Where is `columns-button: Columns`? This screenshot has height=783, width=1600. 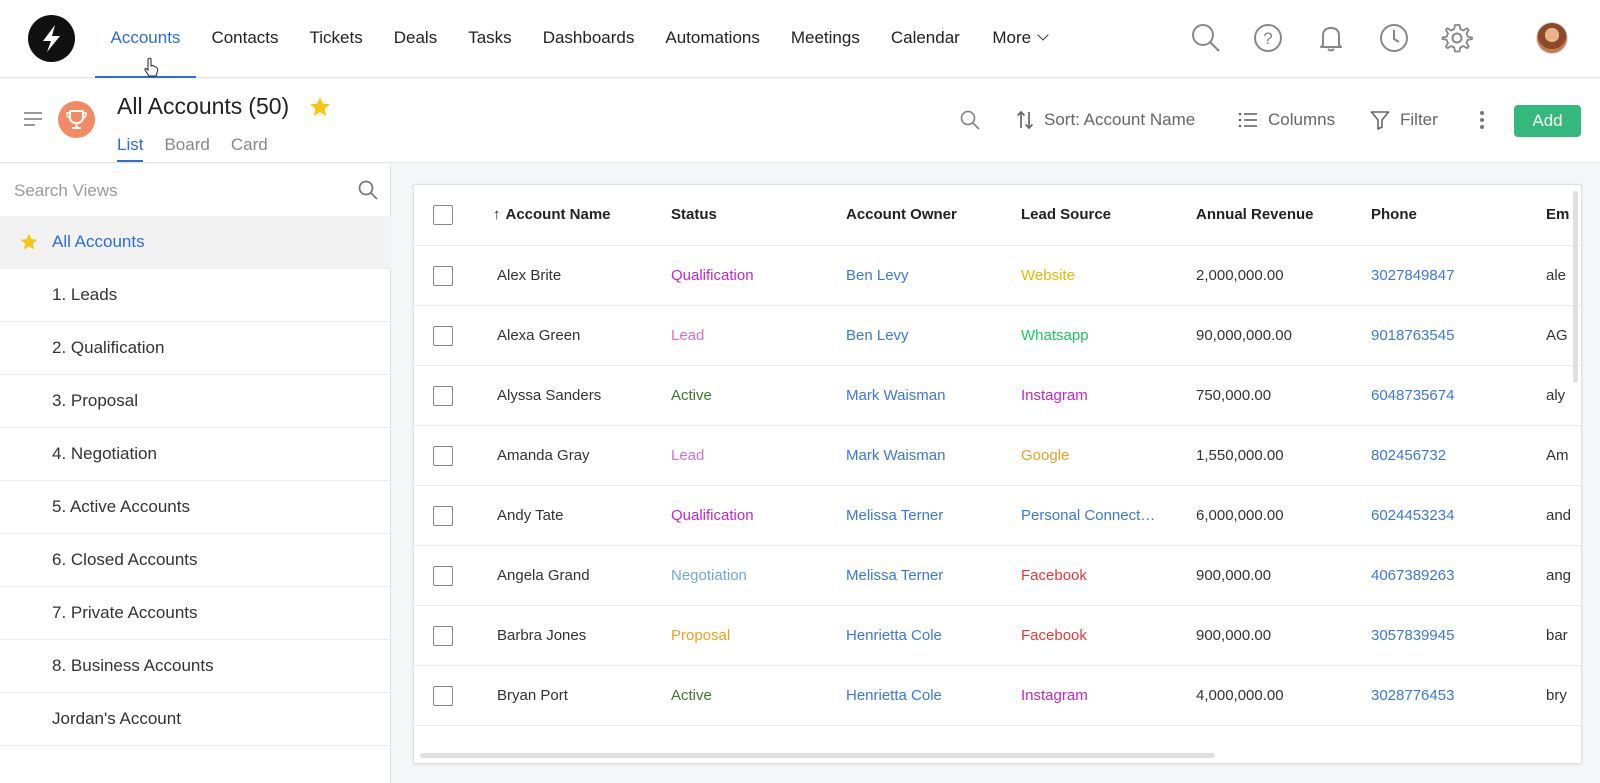
columns-button: Columns is located at coordinates (1286, 120).